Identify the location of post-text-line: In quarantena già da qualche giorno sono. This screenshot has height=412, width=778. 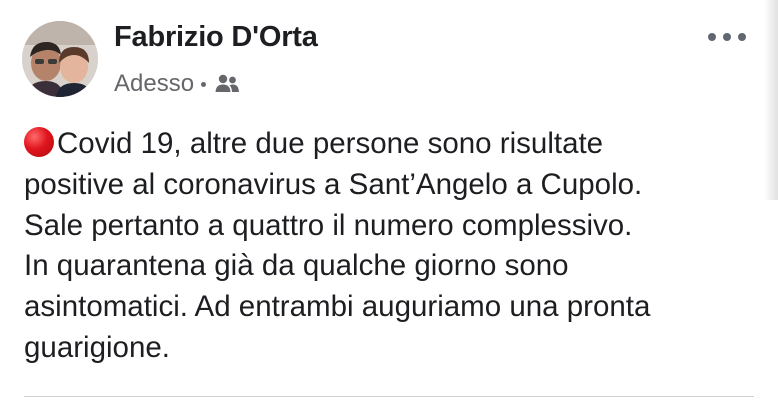
(296, 266).